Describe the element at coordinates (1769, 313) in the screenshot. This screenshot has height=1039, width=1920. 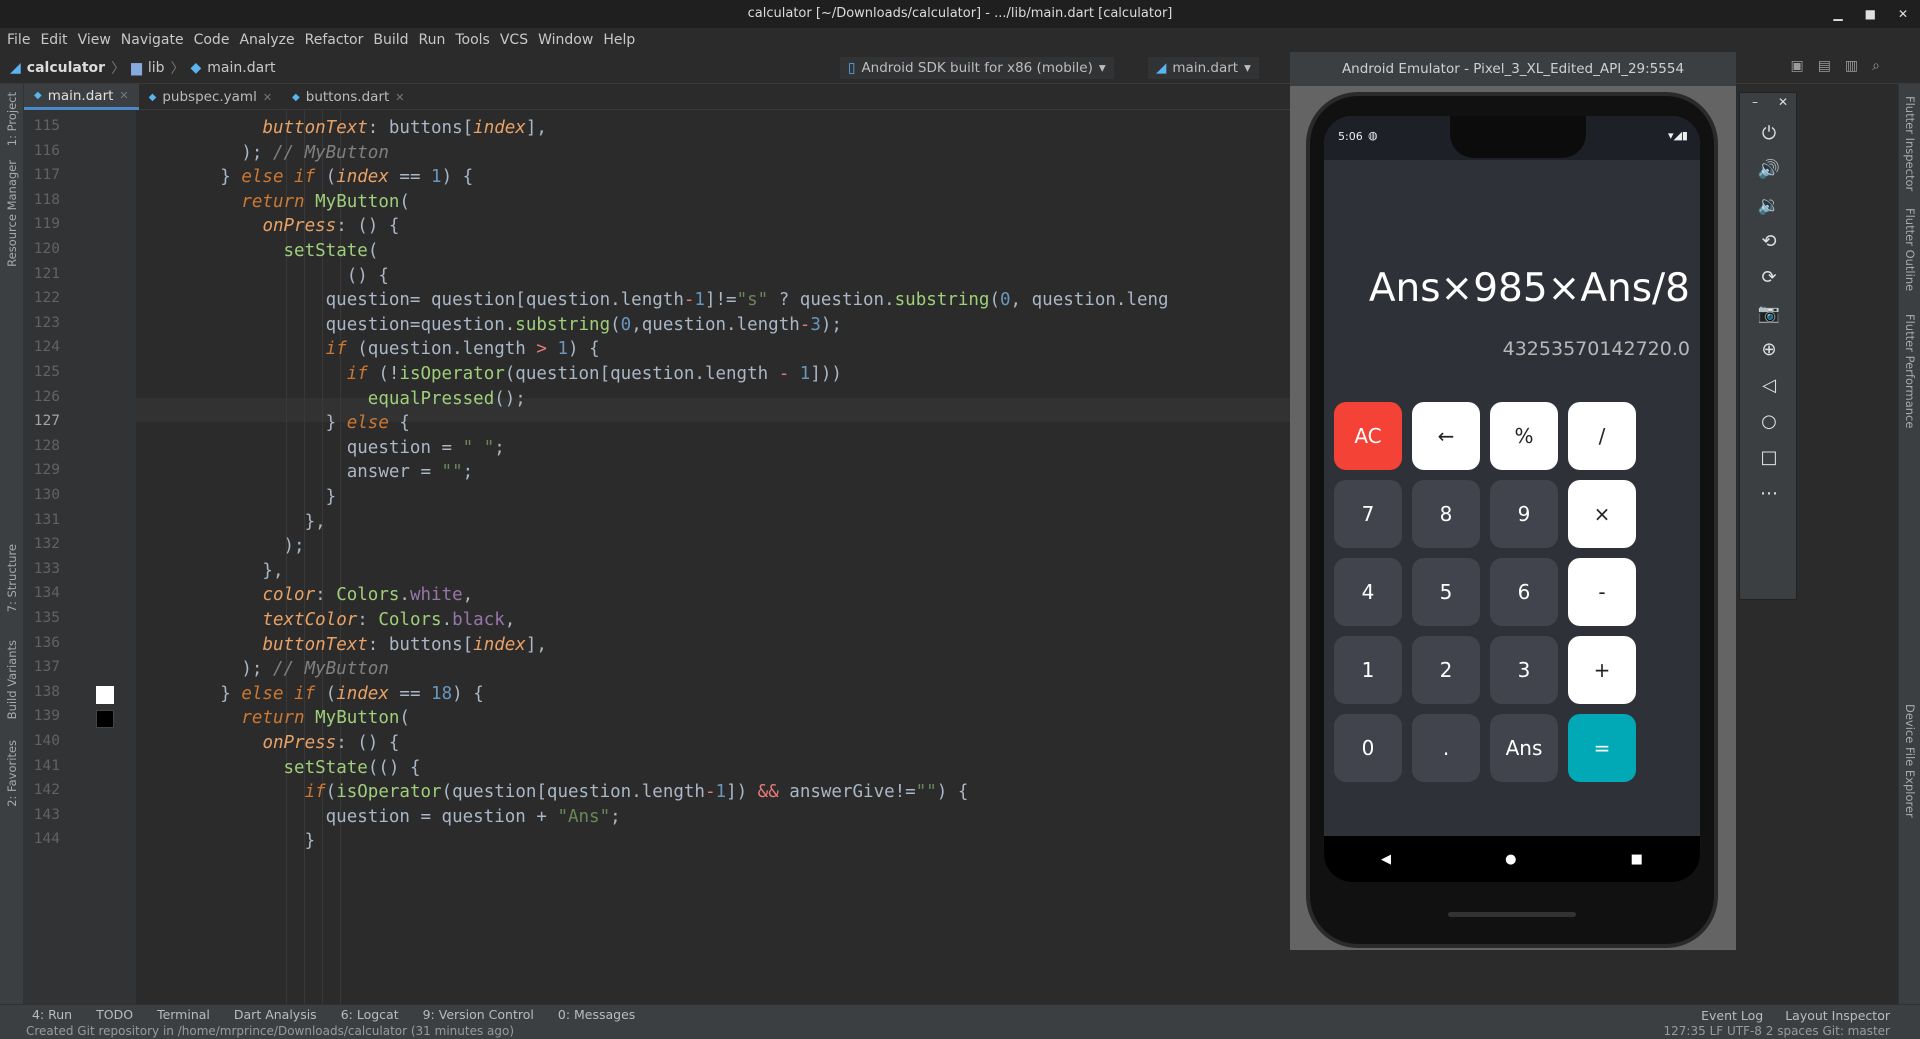
I see `camera-icon: 📷` at that location.